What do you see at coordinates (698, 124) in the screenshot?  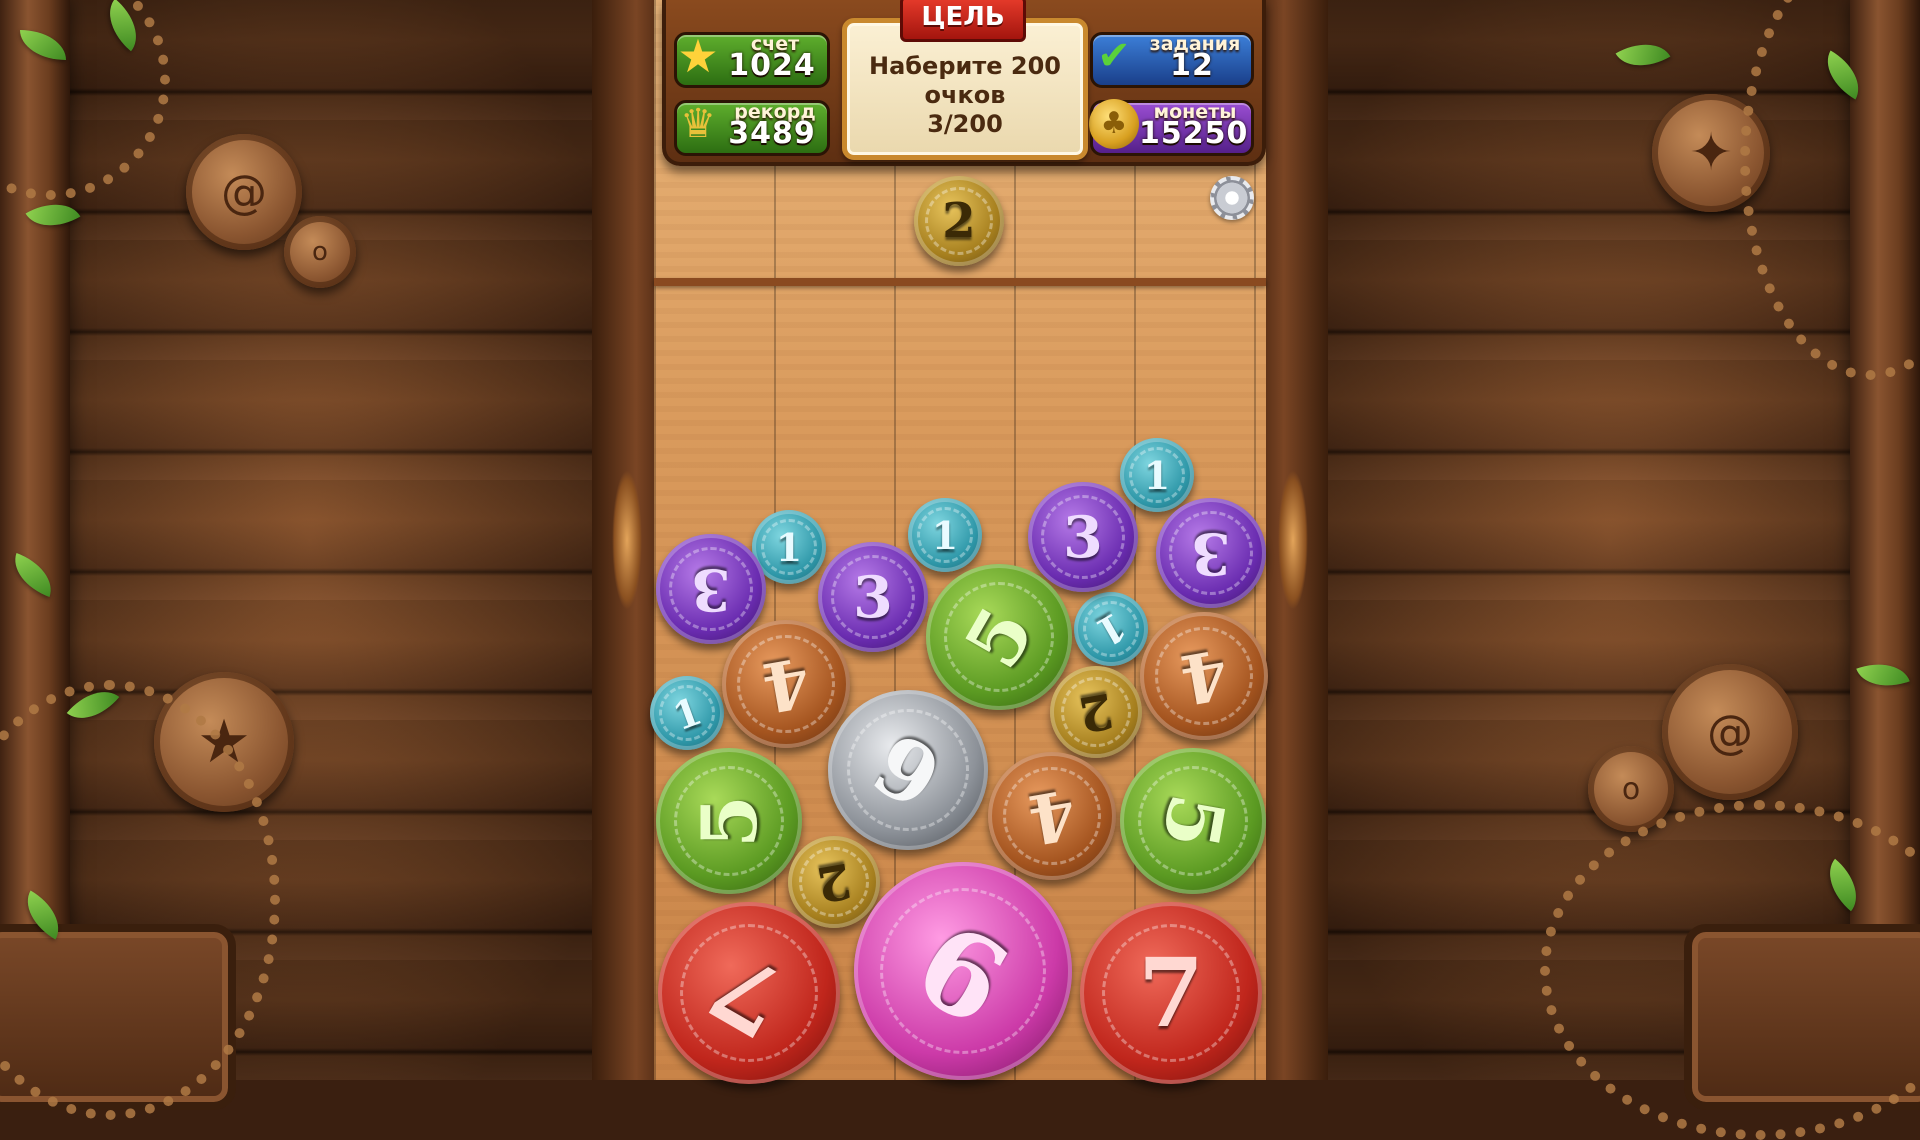 I see `trophy-icon: ♛` at bounding box center [698, 124].